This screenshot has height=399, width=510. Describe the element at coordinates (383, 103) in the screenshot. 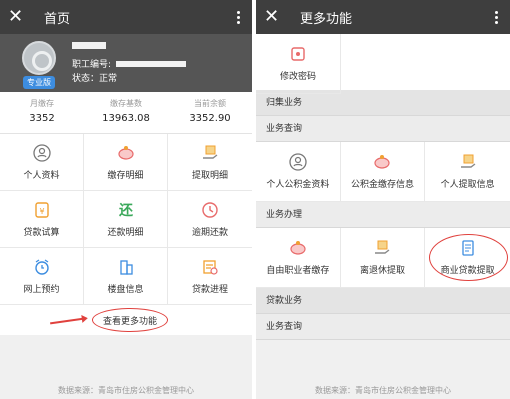

I see `section-header-collection: 归集业务` at that location.